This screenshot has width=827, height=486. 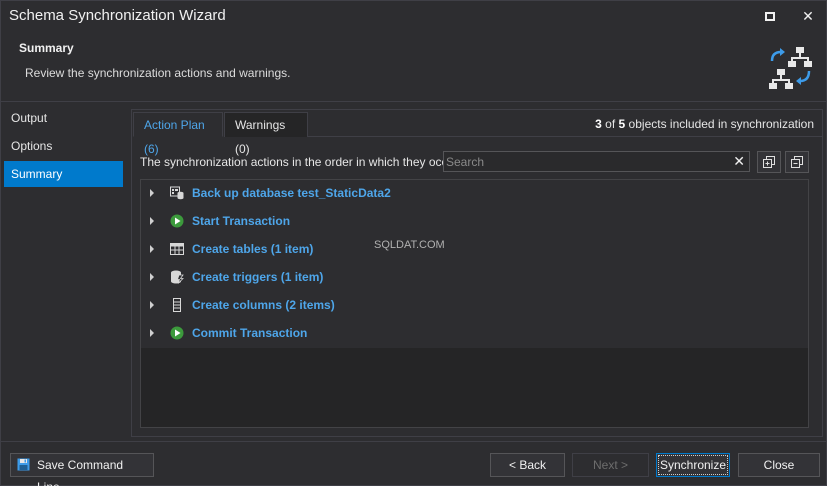 I want to click on close-window-button: ✕, so click(x=808, y=16).